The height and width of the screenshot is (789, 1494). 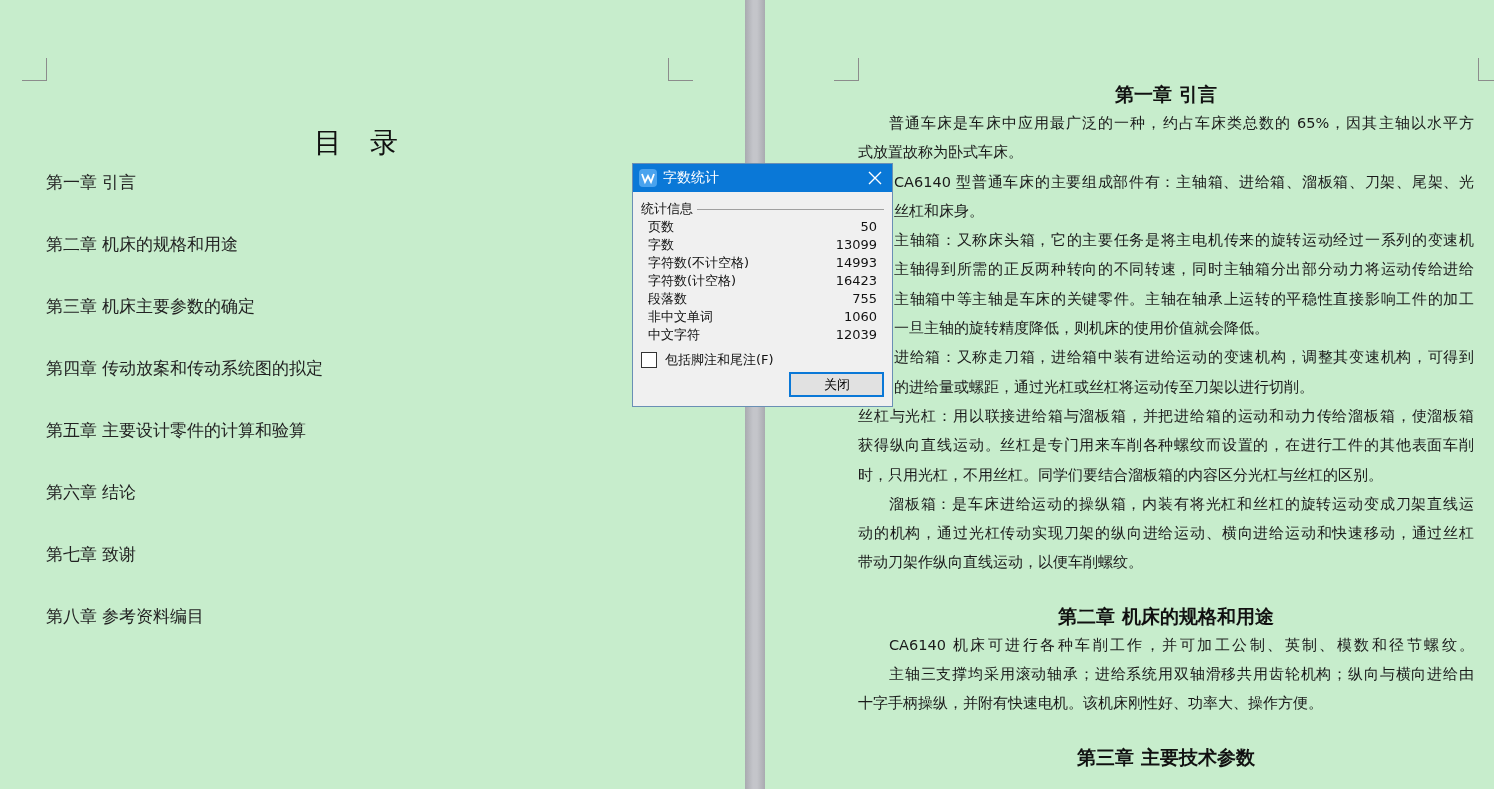 What do you see at coordinates (356, 143) in the screenshot?
I see `toc-title: 目 录` at bounding box center [356, 143].